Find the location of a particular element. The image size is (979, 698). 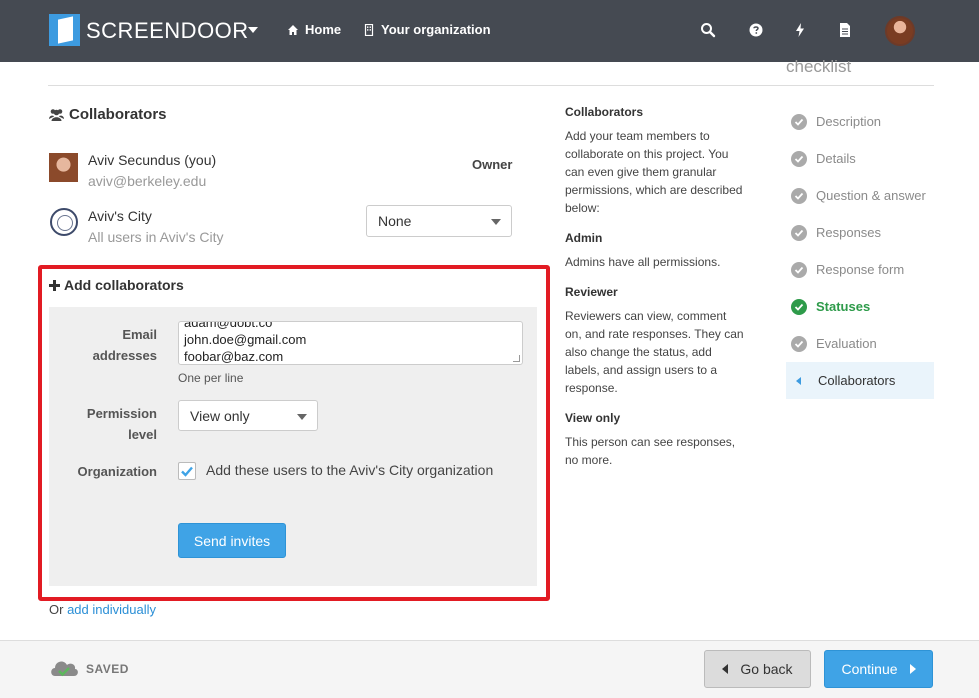

checklist-item-responses: Responses is located at coordinates (860, 232).